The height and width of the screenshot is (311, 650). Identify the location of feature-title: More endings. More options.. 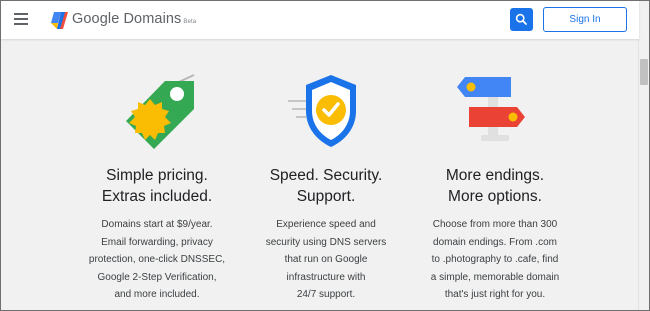
(495, 186).